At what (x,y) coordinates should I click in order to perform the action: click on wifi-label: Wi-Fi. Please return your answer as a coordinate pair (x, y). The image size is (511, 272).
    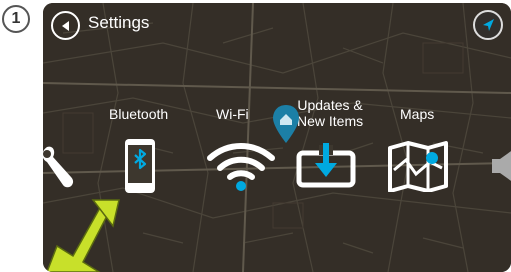
    Looking at the image, I should click on (232, 114).